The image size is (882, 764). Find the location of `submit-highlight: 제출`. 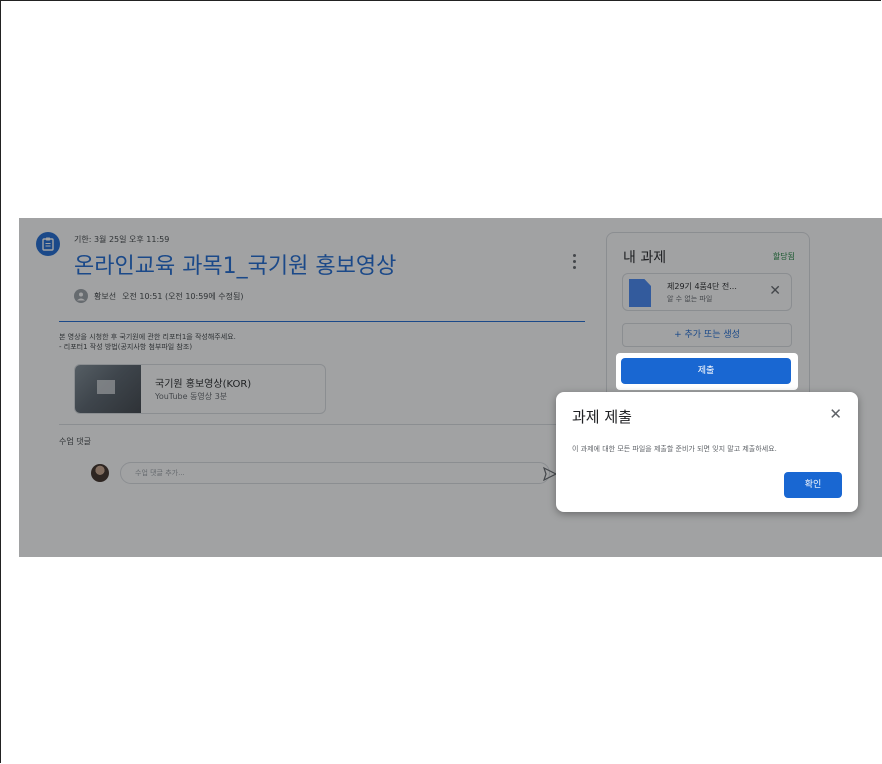

submit-highlight: 제출 is located at coordinates (707, 371).